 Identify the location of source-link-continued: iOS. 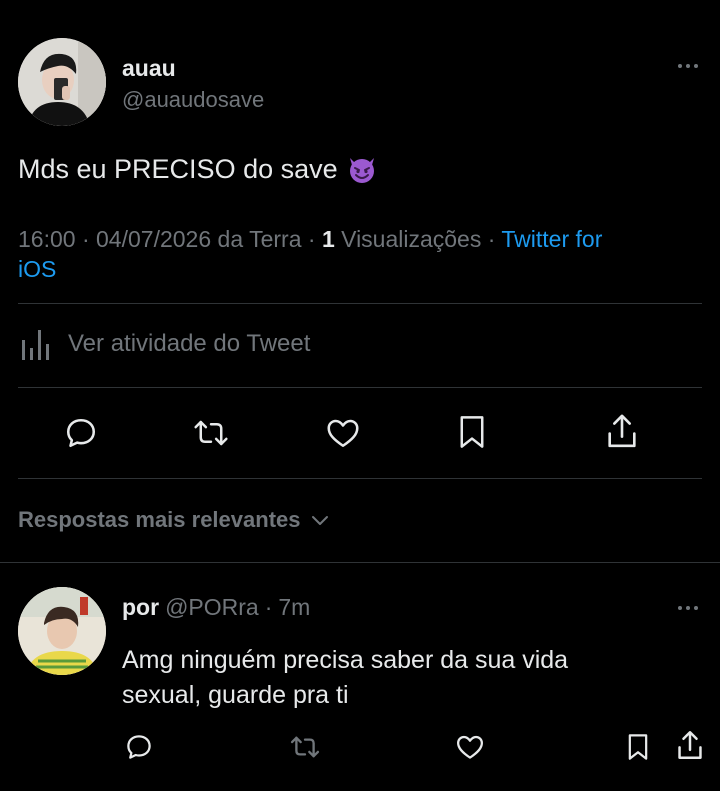
(37, 269).